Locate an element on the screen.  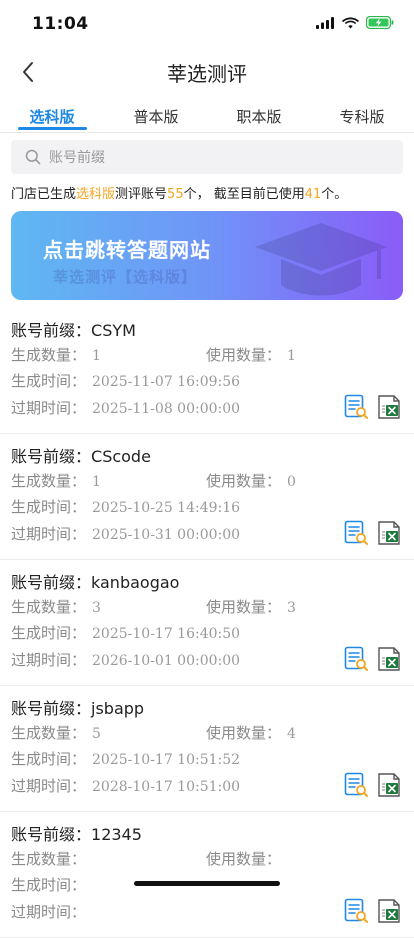
summary-text-2: 测评账号 is located at coordinates (141, 194).